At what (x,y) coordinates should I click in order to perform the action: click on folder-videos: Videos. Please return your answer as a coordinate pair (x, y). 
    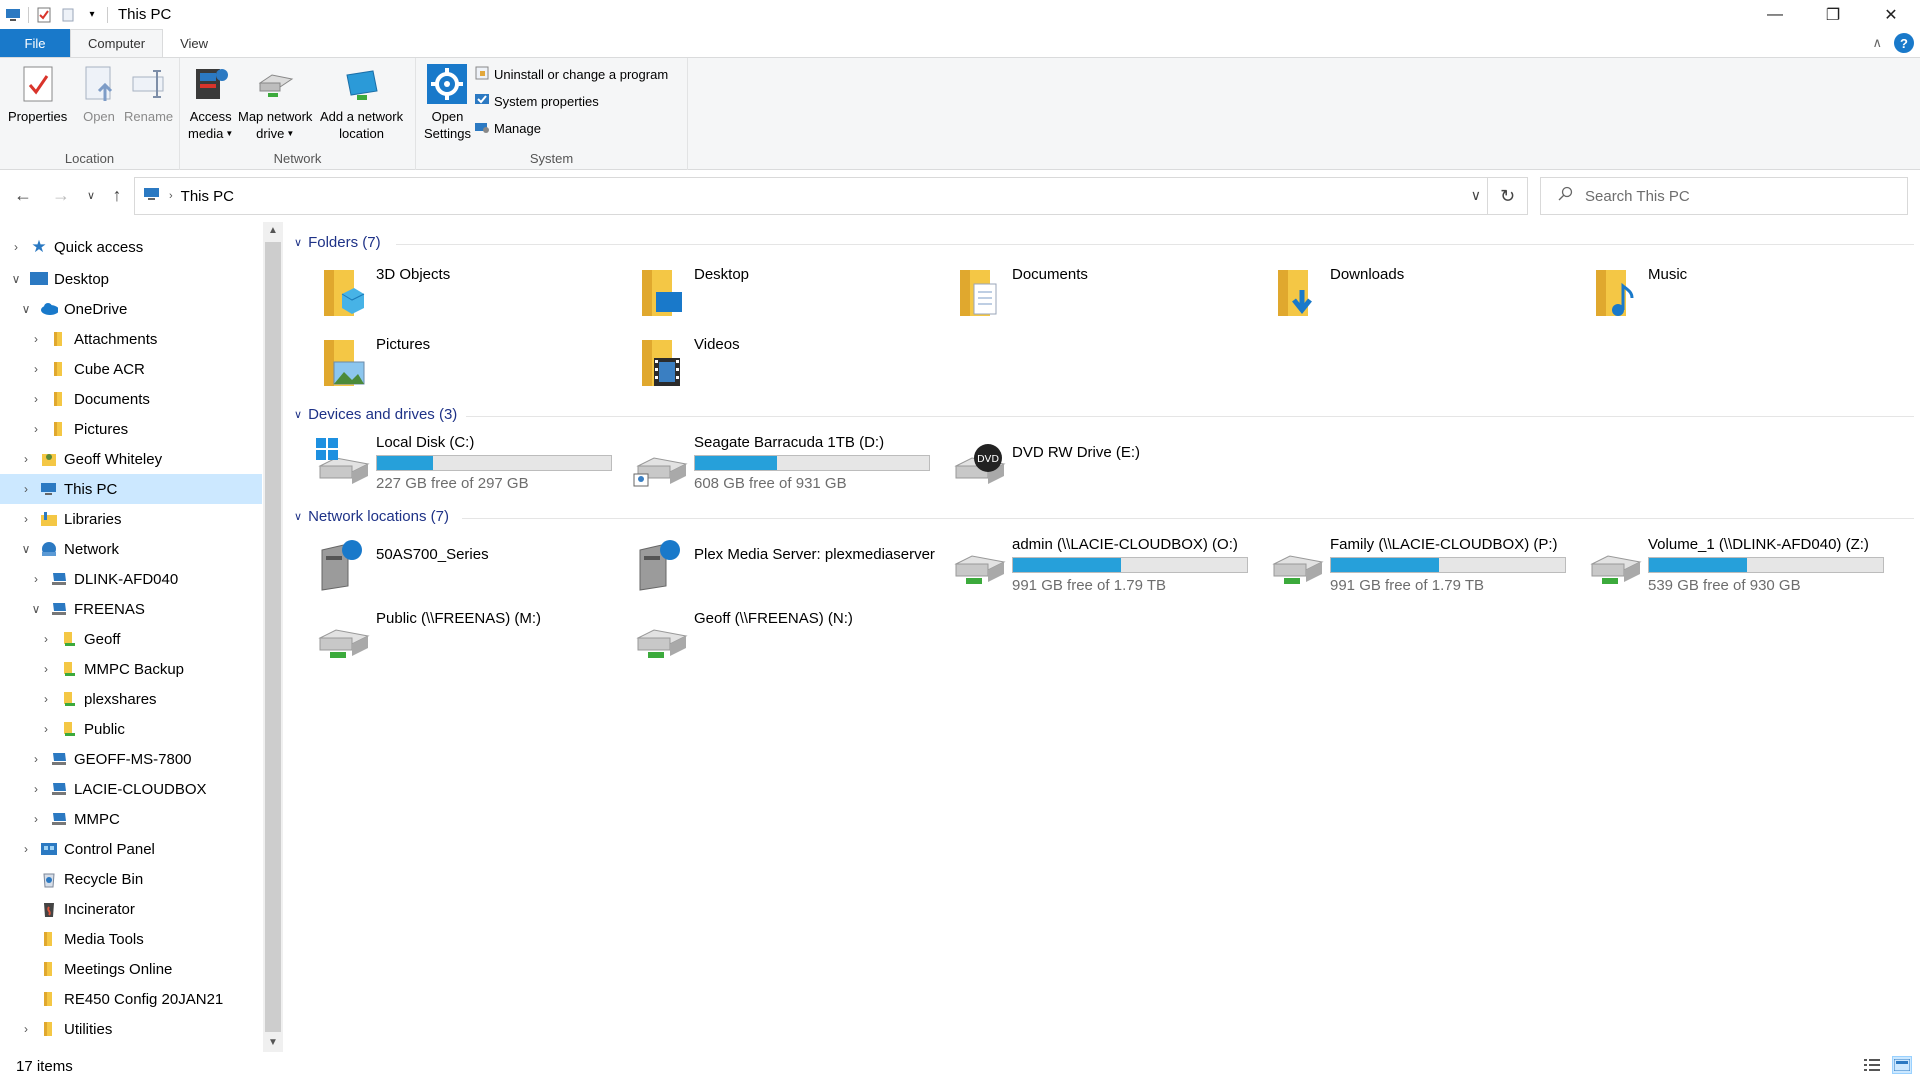
    Looking at the image, I should click on (686, 364).